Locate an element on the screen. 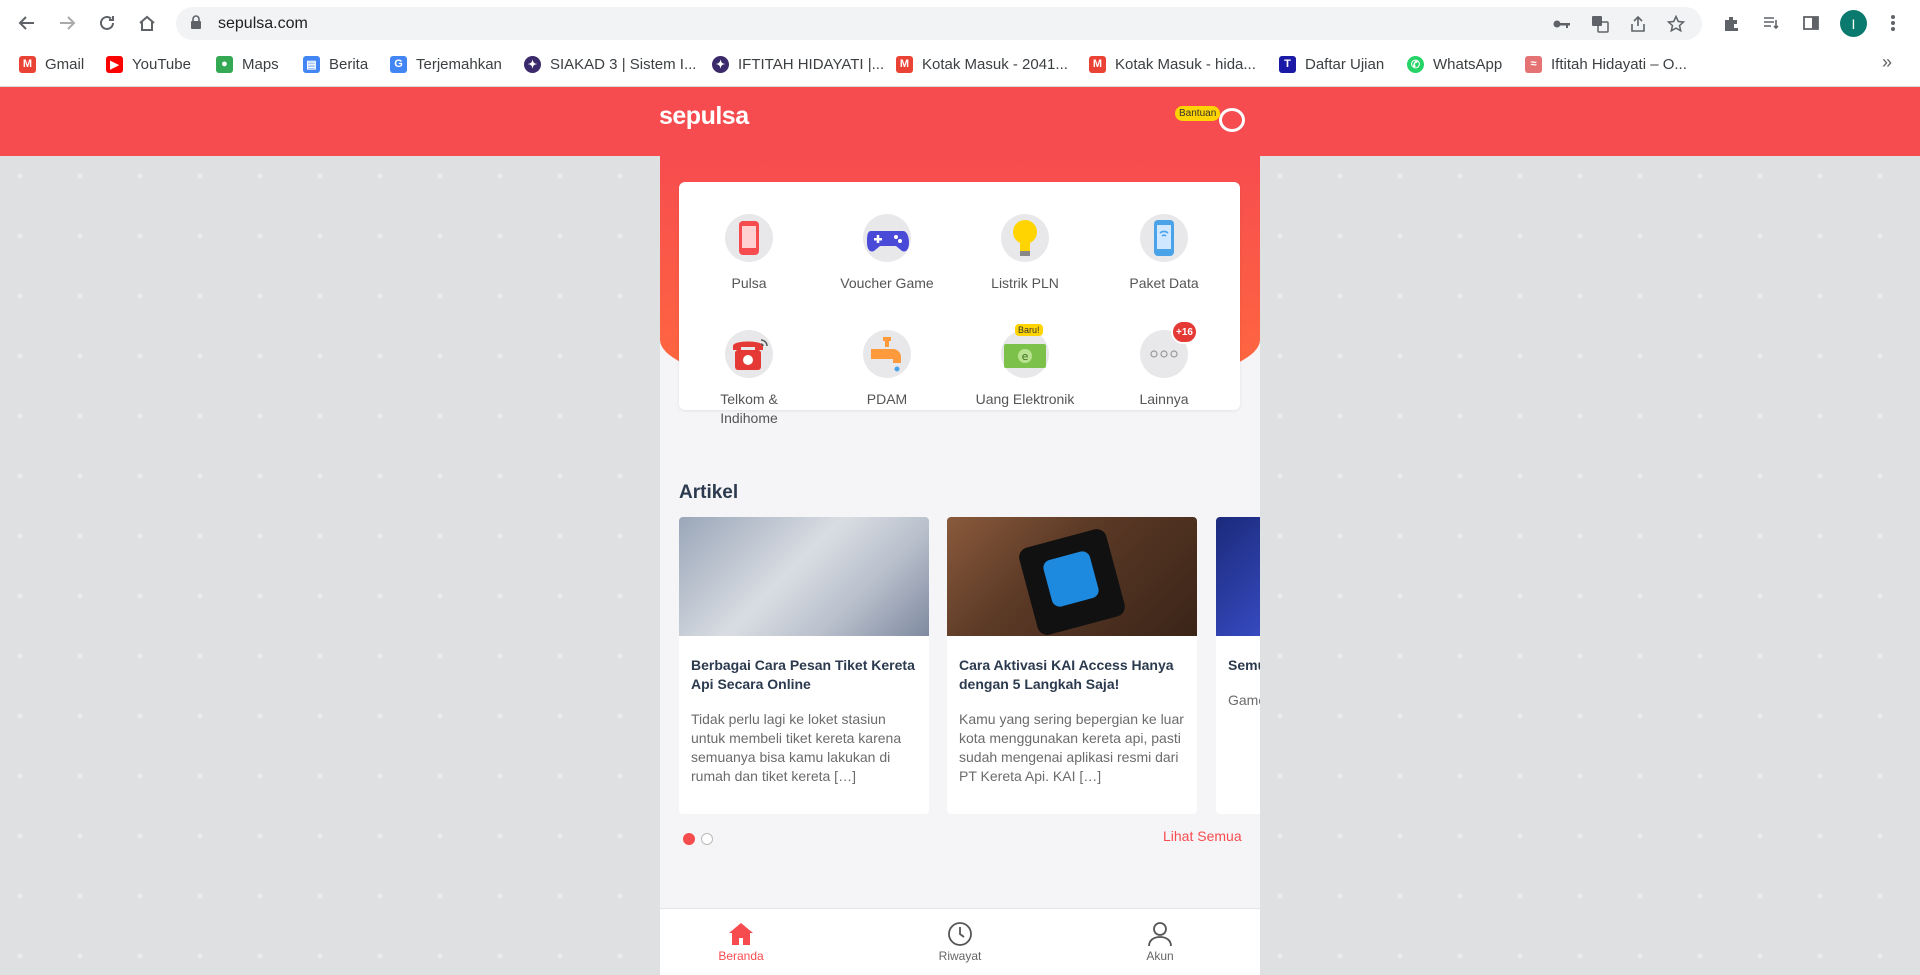 The image size is (1920, 975). nav-beranda: Beranda is located at coordinates (741, 941).